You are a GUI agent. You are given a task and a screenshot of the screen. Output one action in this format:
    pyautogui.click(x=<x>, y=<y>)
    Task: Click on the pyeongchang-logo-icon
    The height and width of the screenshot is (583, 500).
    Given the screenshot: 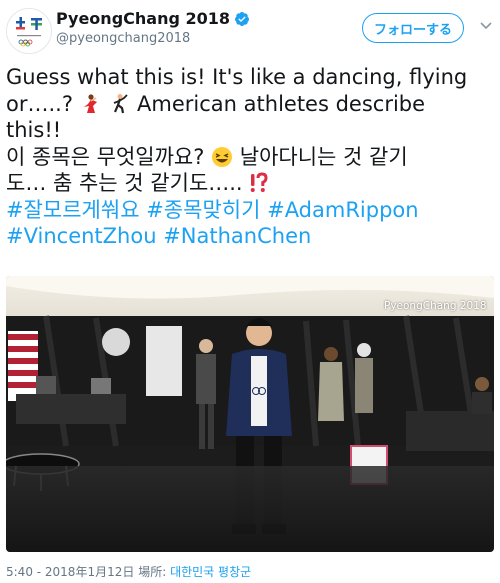 What is the action you would take?
    pyautogui.click(x=29, y=31)
    